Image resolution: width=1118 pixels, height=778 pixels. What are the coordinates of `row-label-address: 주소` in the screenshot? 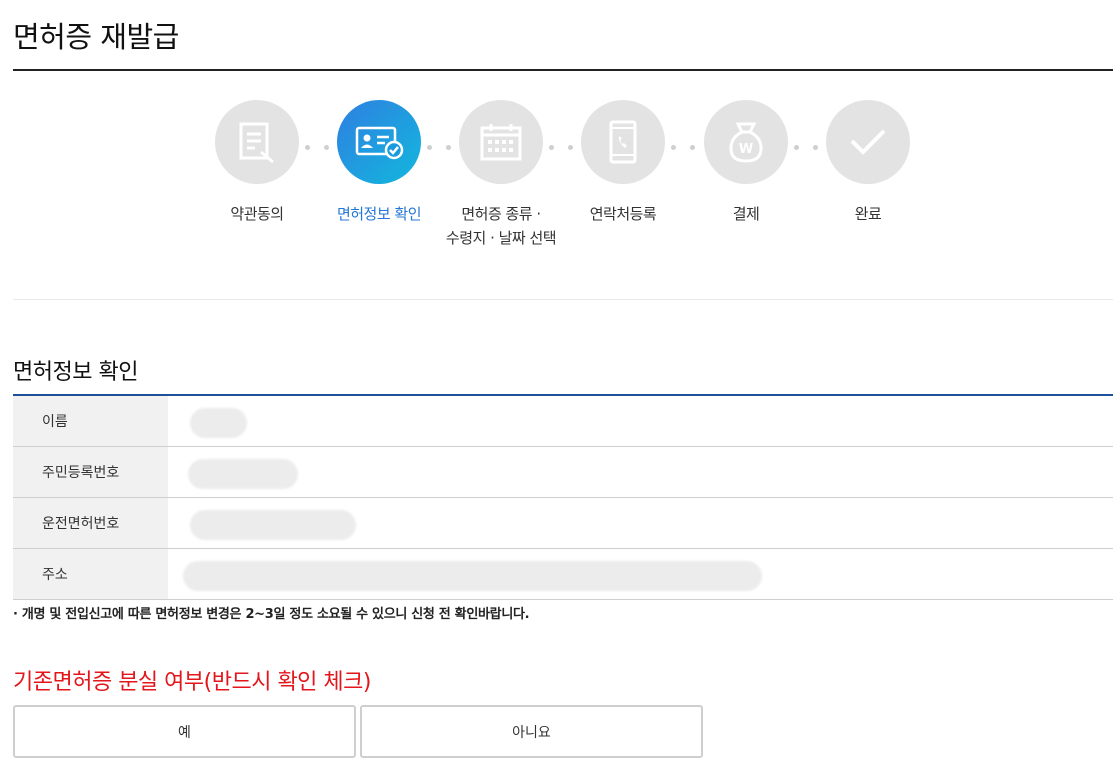 It's located at (90, 574).